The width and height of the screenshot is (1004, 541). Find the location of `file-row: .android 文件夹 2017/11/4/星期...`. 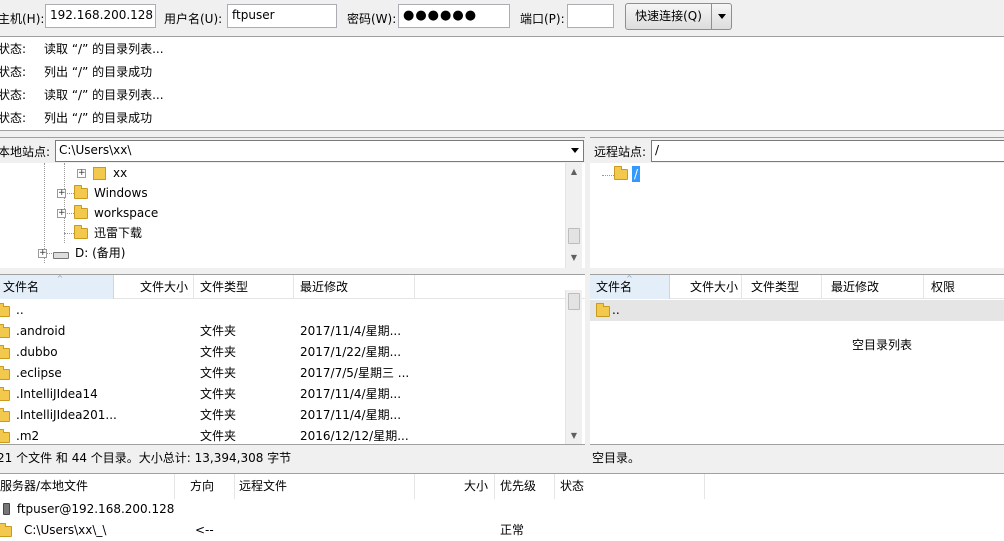

file-row: .android 文件夹 2017/11/4/星期... is located at coordinates (292, 331).